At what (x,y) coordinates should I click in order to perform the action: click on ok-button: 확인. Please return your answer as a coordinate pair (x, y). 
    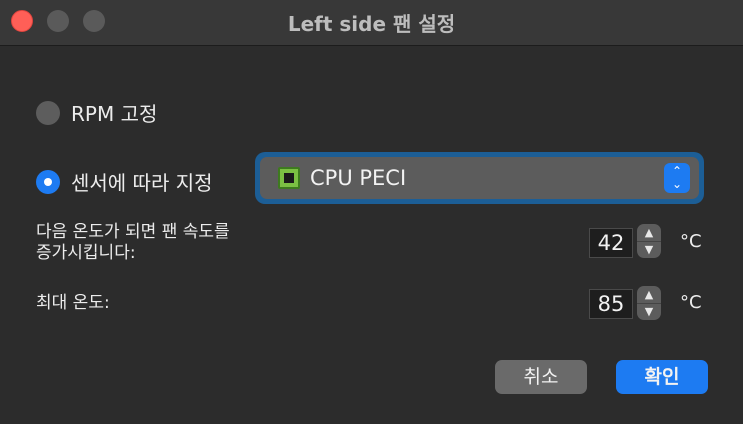
    Looking at the image, I should click on (662, 377).